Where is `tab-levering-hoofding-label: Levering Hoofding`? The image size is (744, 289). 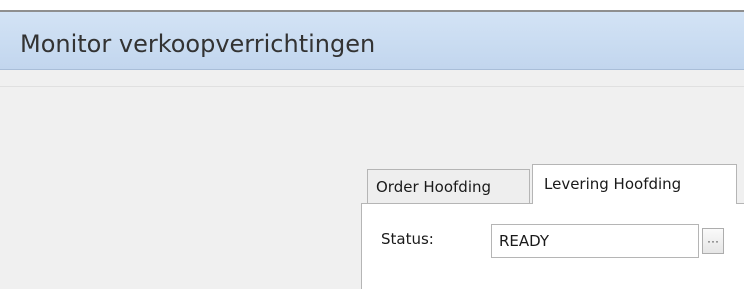 tab-levering-hoofding-label: Levering Hoofding is located at coordinates (613, 184).